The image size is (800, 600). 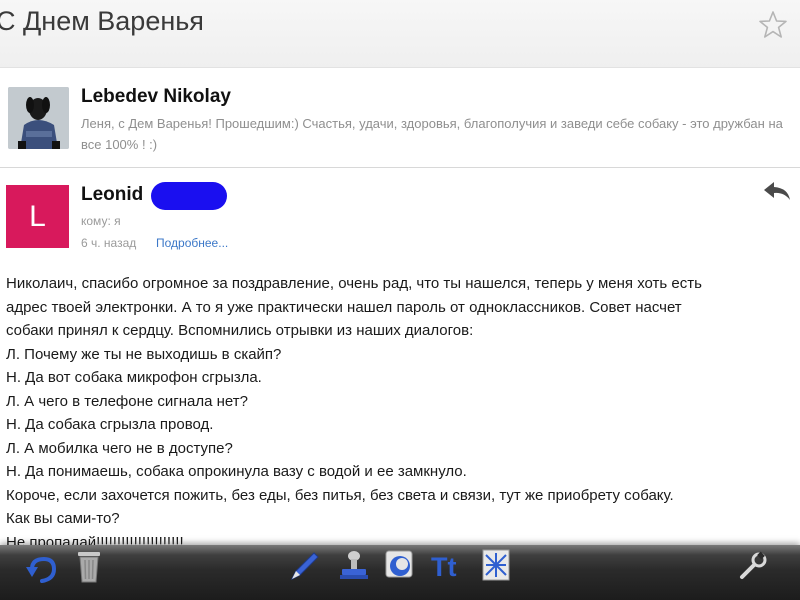 What do you see at coordinates (112, 194) in the screenshot?
I see `sender-name: Leonid` at bounding box center [112, 194].